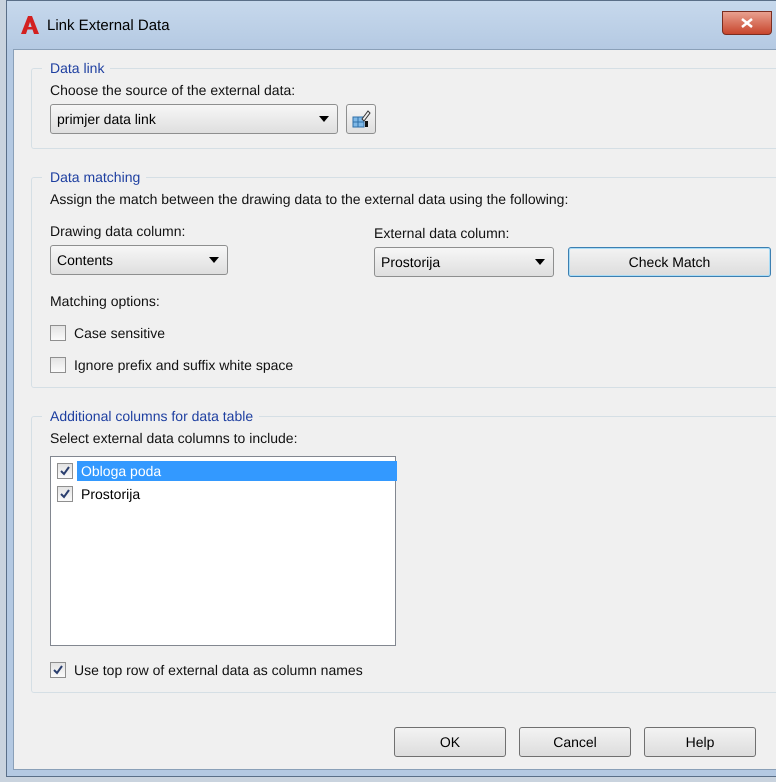 Image resolution: width=776 pixels, height=782 pixels. I want to click on table-edit-icon, so click(361, 119).